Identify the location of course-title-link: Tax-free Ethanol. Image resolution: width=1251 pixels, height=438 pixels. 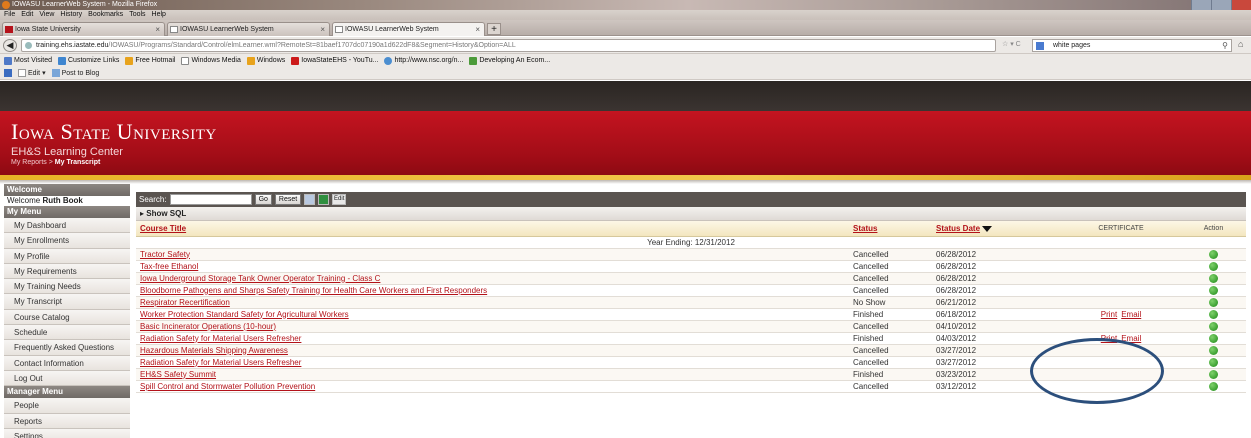
(169, 266).